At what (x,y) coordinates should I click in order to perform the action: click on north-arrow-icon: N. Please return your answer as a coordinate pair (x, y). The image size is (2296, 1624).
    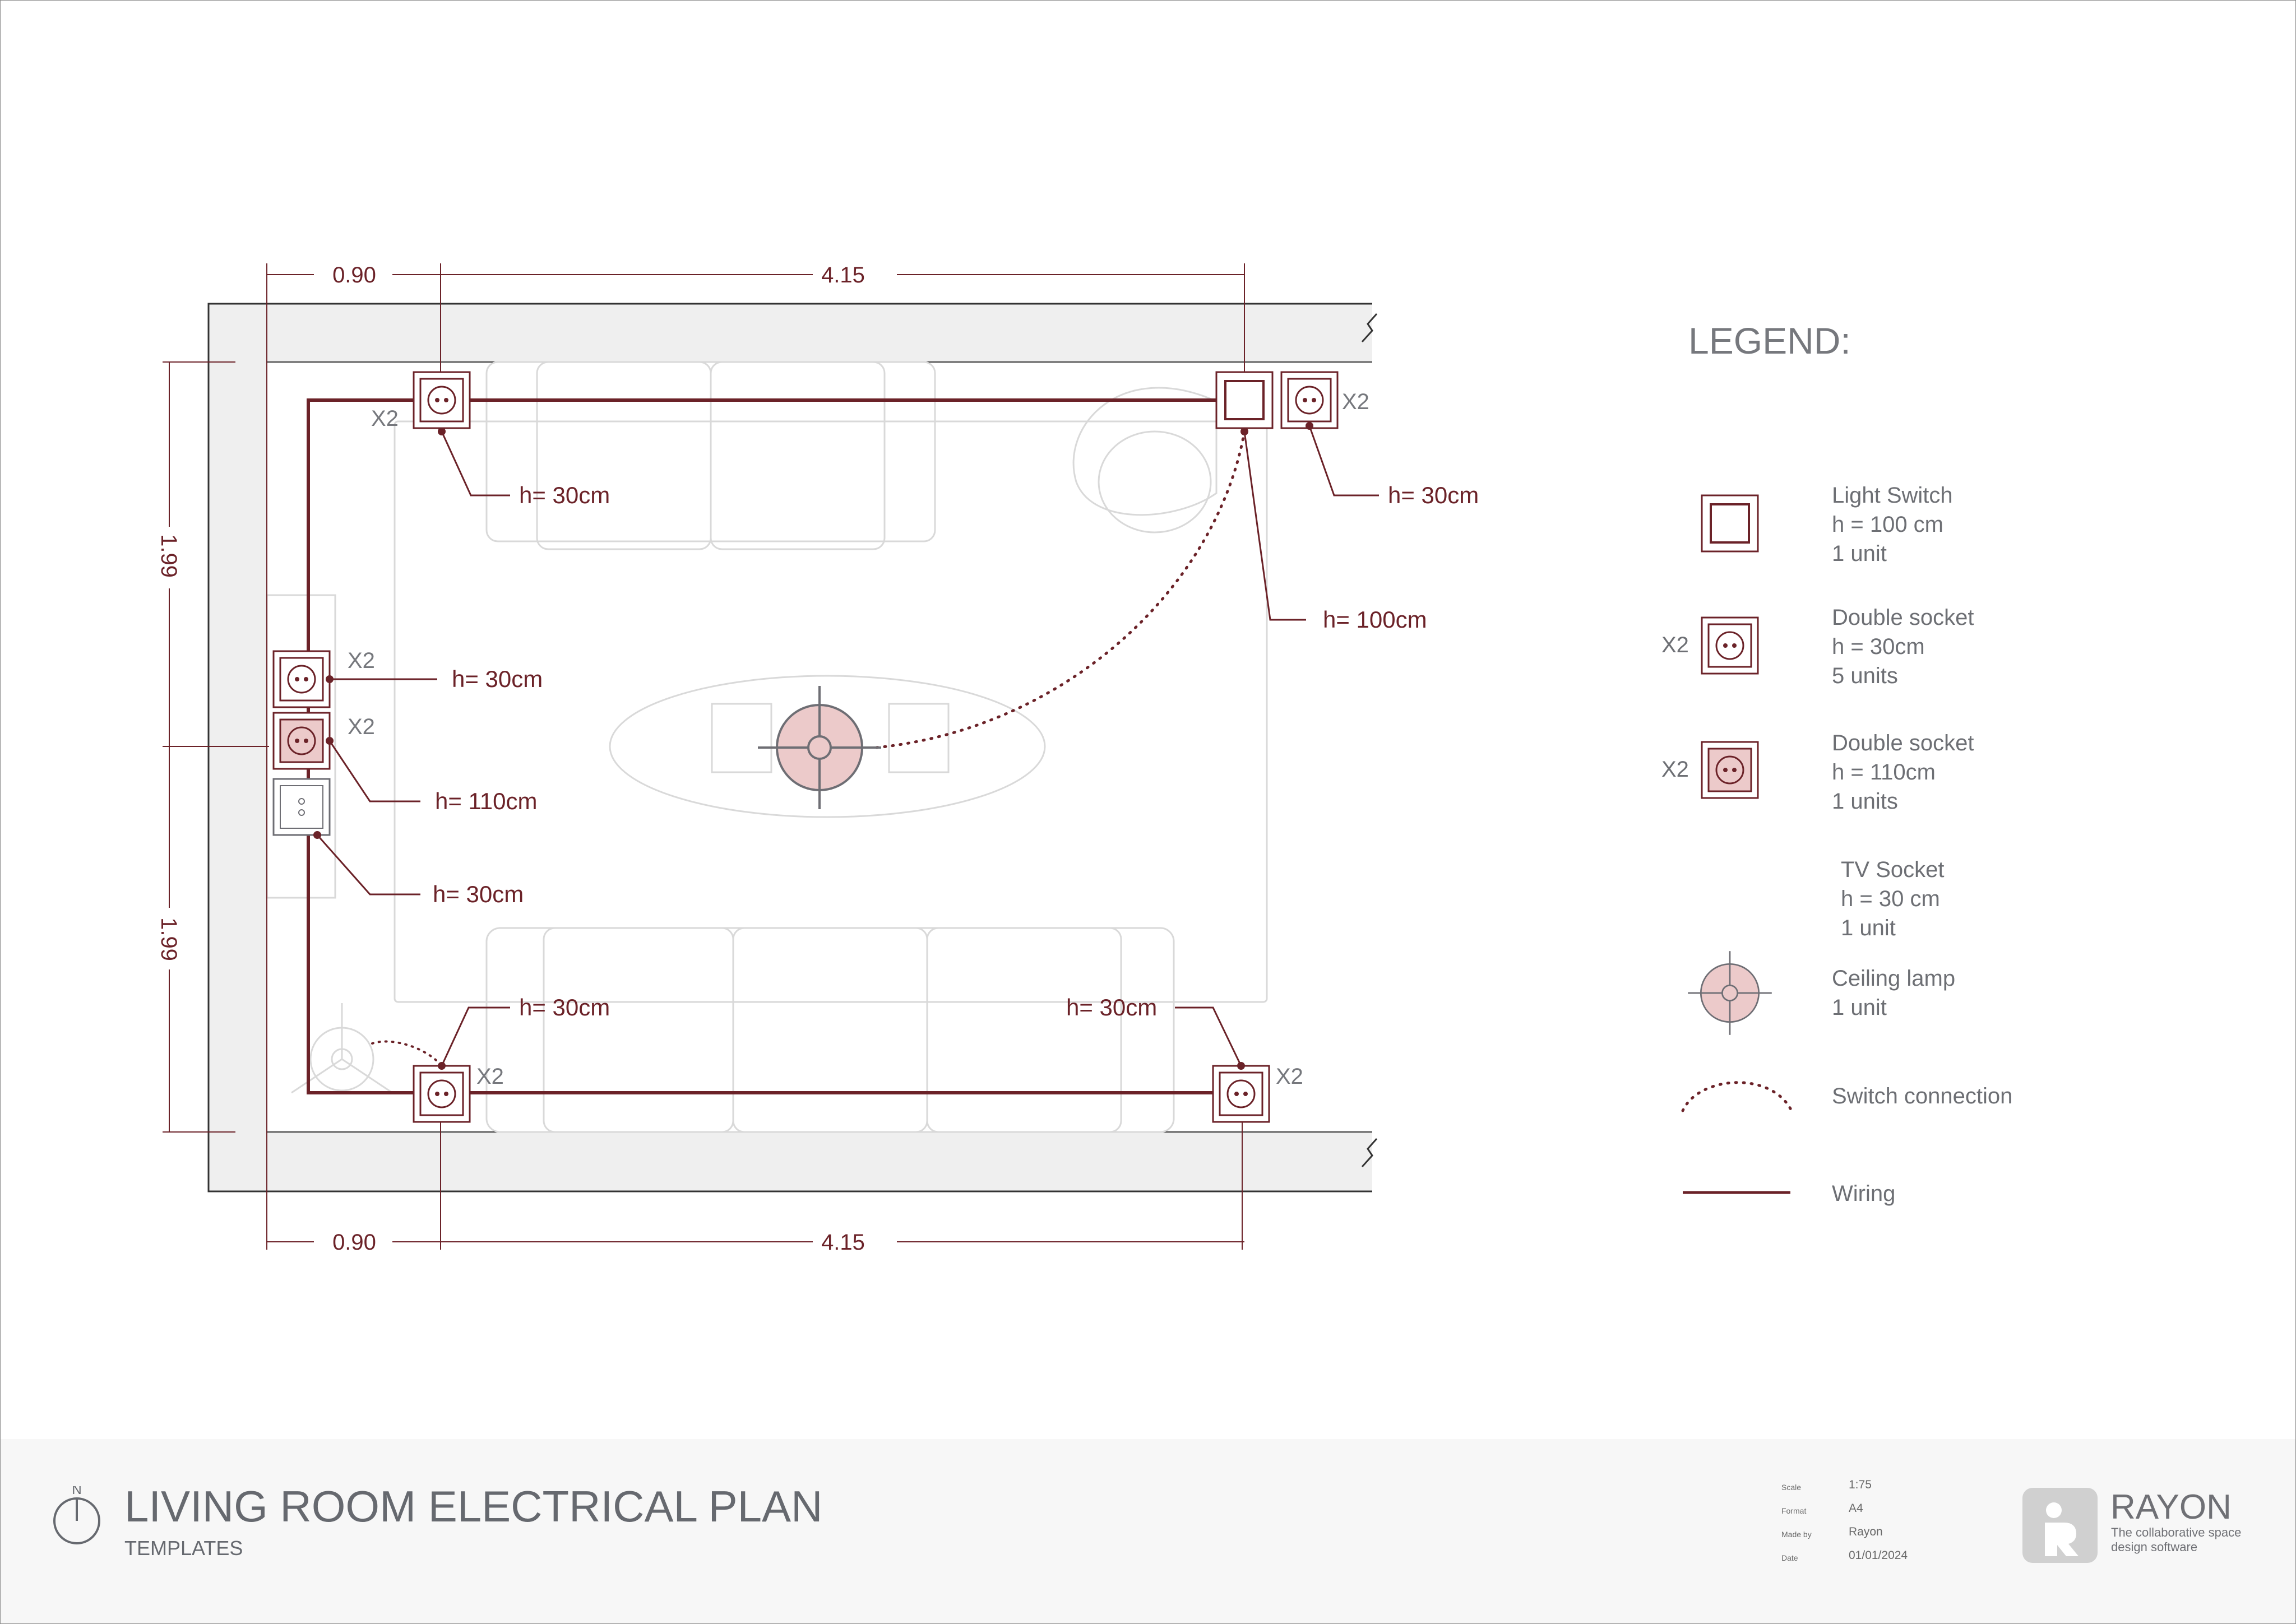
    Looking at the image, I should click on (76, 1513).